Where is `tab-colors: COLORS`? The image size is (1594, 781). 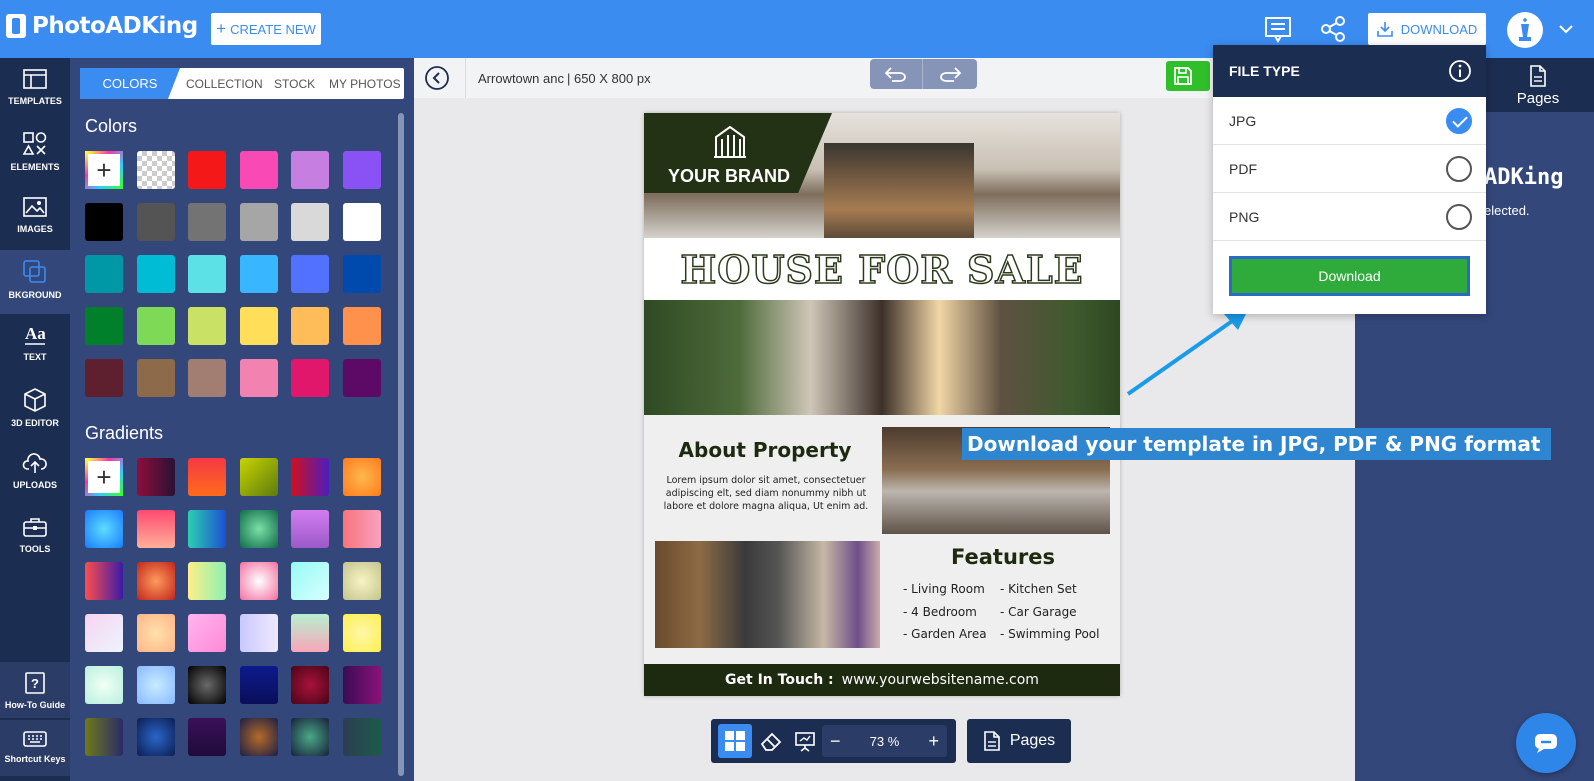
tab-colors: COLORS is located at coordinates (130, 83).